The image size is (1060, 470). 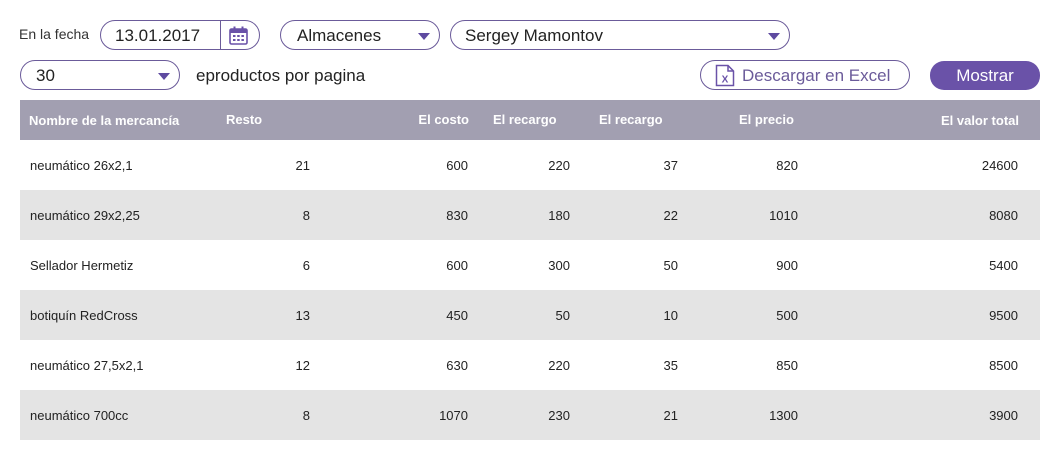 I want to click on header-total: El valor total, so click(x=919, y=120).